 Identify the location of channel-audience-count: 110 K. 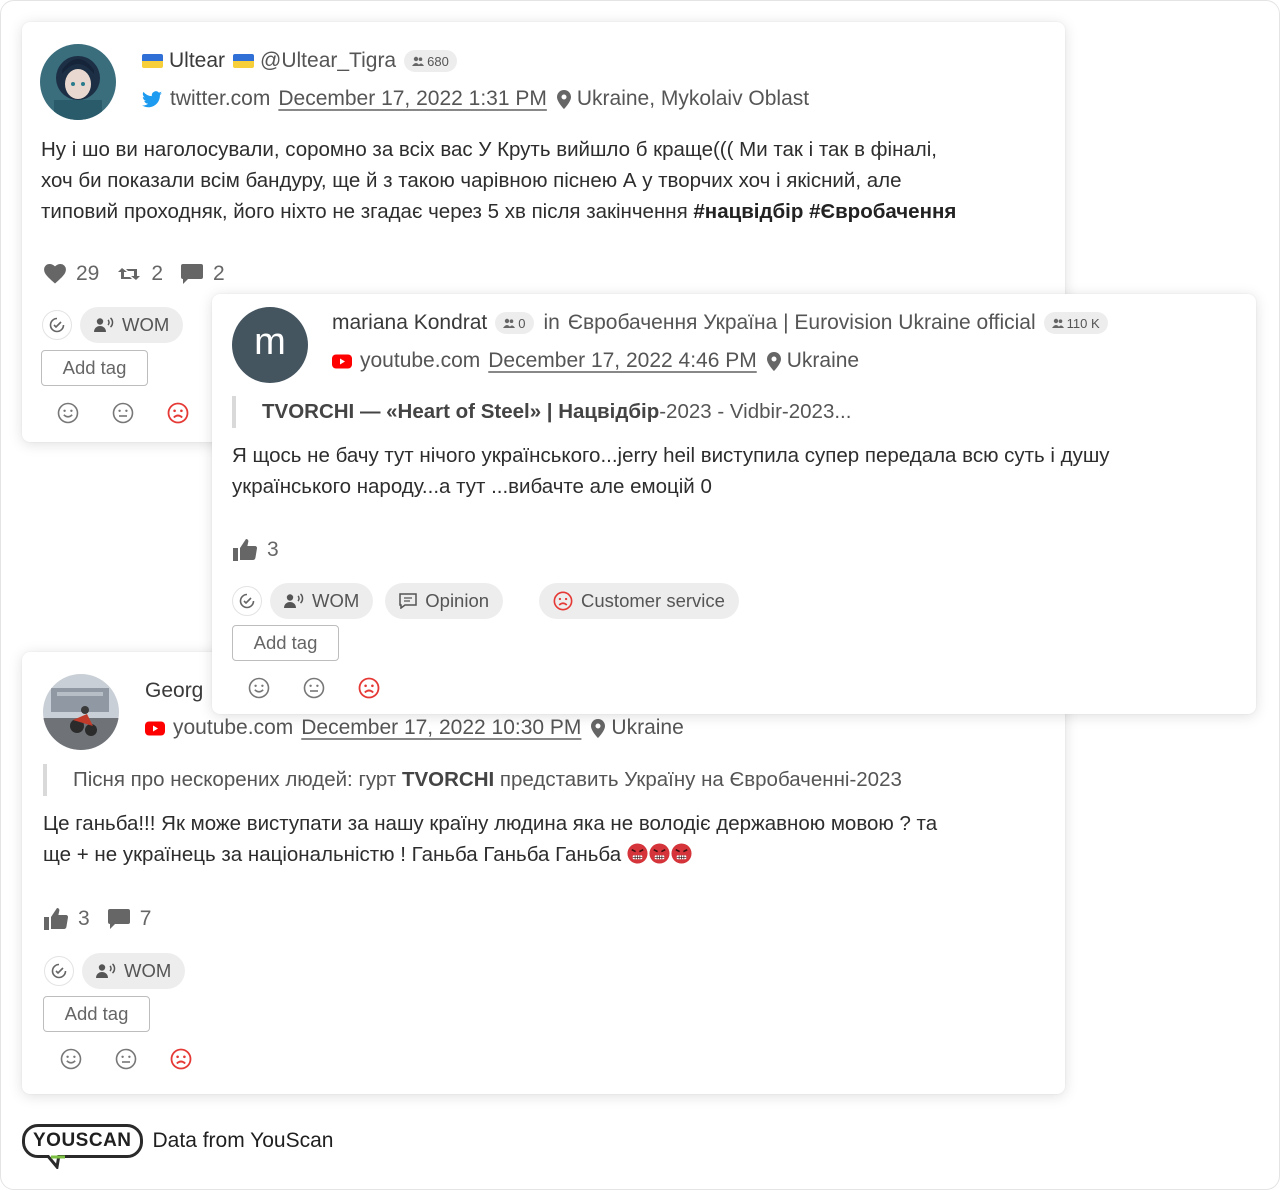
(1083, 323).